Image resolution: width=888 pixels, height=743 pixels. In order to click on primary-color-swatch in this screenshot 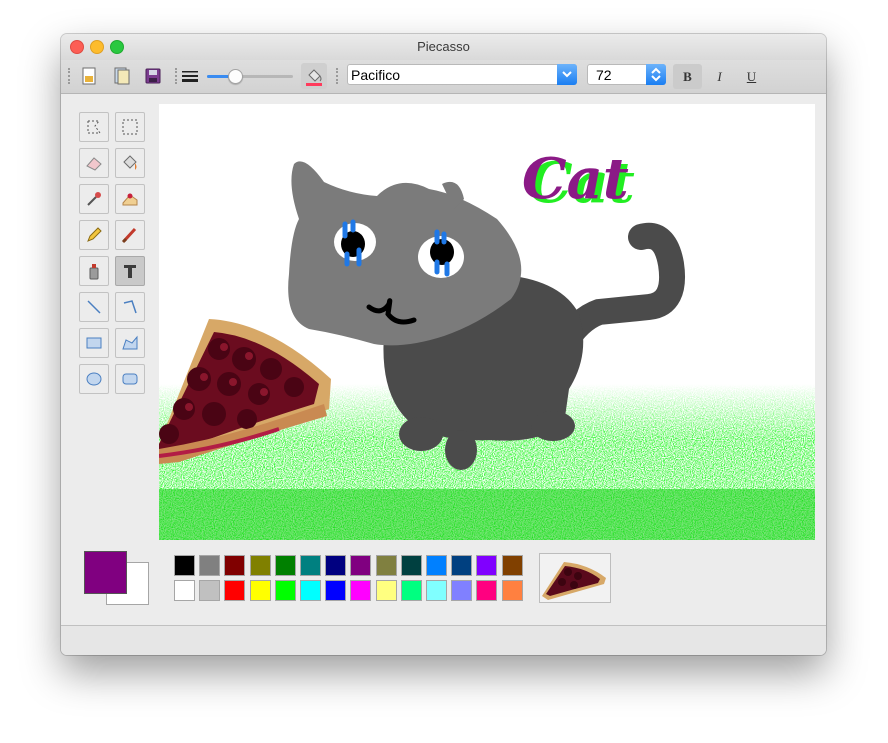, I will do `click(105, 572)`.